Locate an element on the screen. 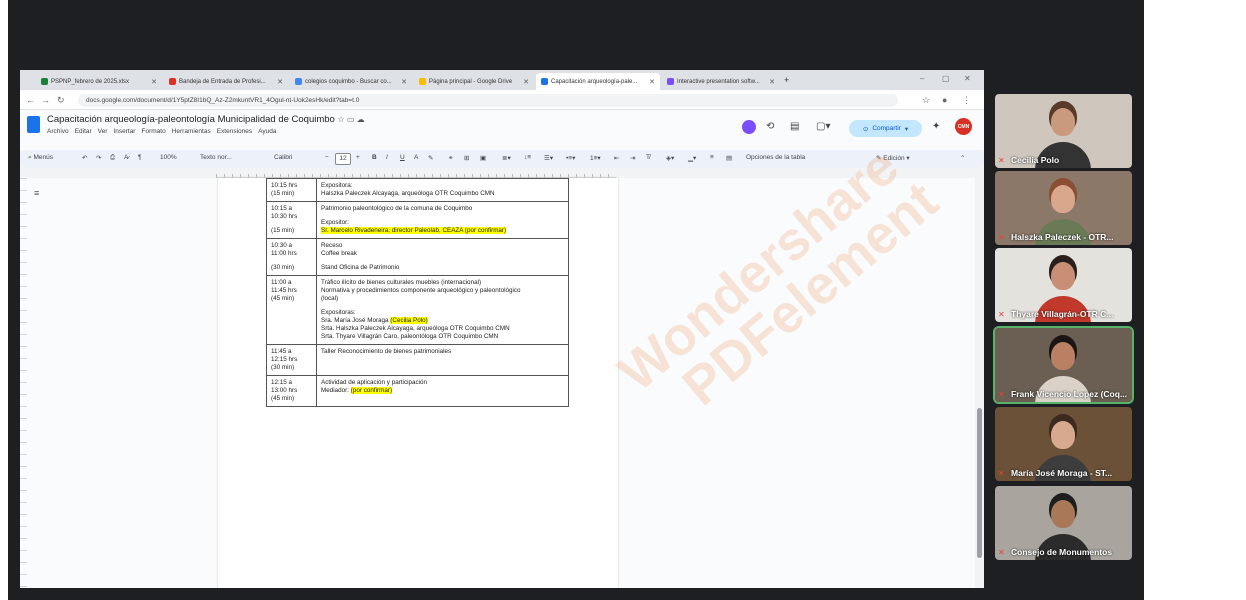  menu-editar: Editar is located at coordinates (83, 131).